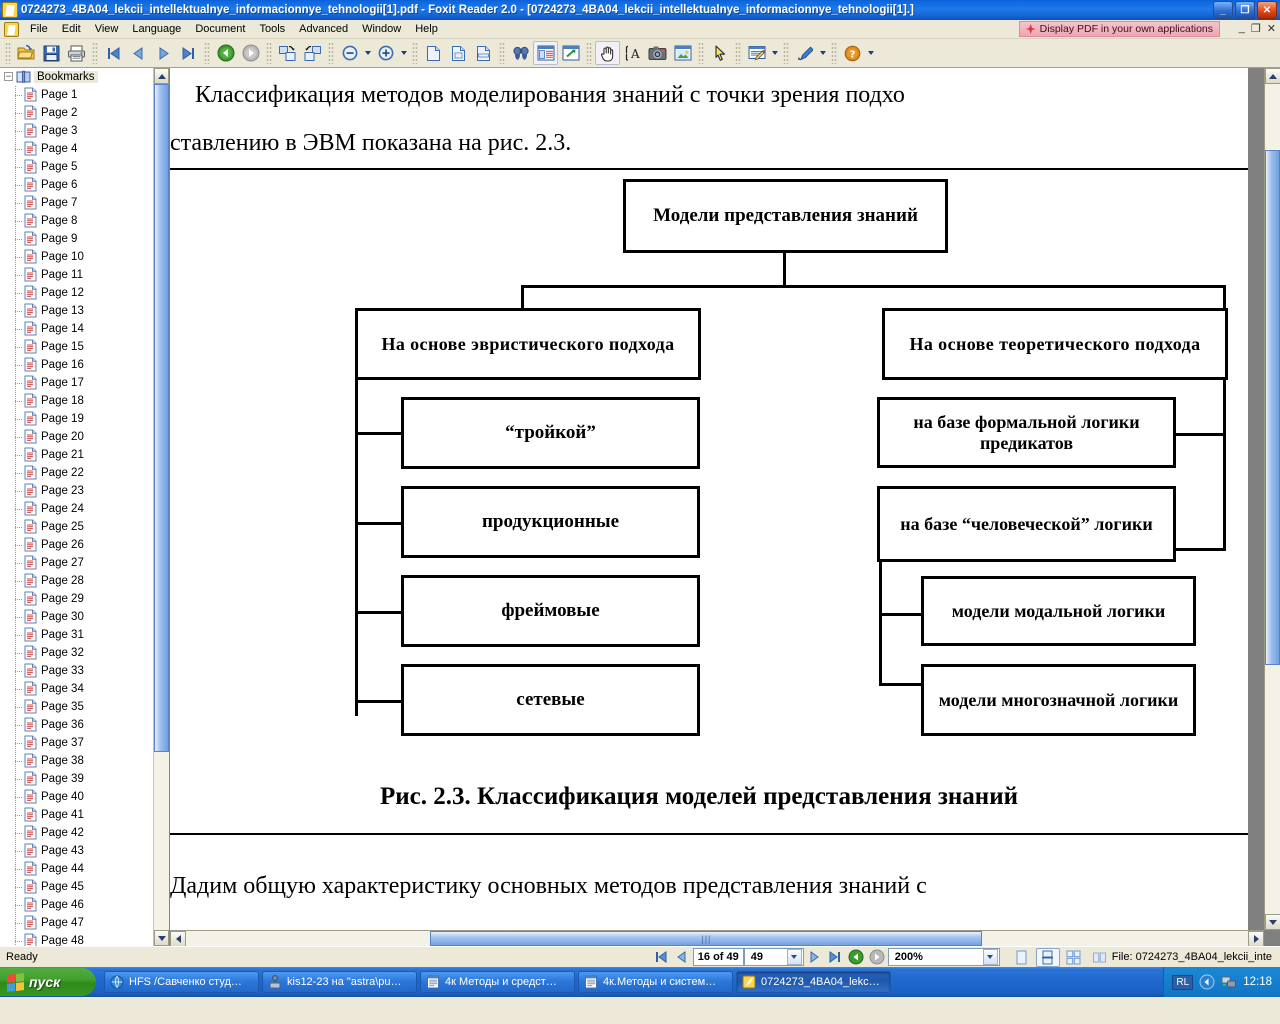 The image size is (1280, 1024). Describe the element at coordinates (1183, 982) in the screenshot. I see `language-indicator: RL` at that location.